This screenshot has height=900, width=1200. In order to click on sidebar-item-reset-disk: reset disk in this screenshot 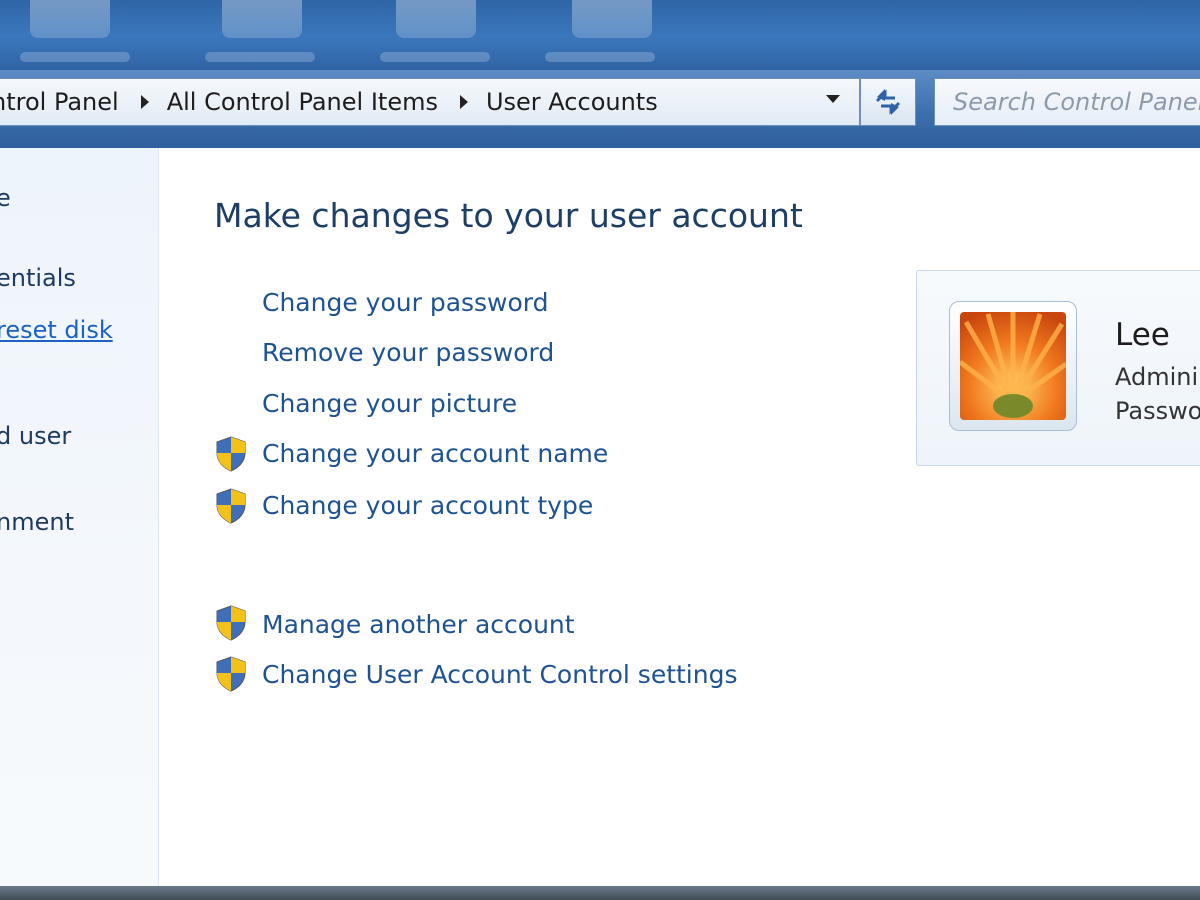, I will do `click(56, 330)`.